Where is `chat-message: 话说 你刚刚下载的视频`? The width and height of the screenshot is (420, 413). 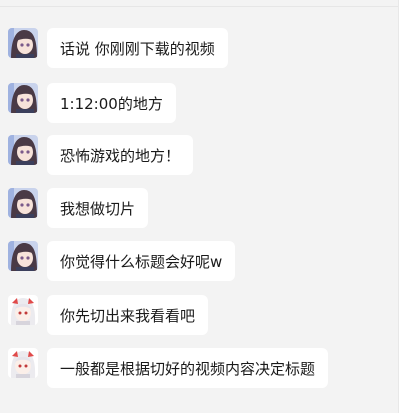
chat-message: 话说 你刚刚下载的视频 is located at coordinates (118, 48).